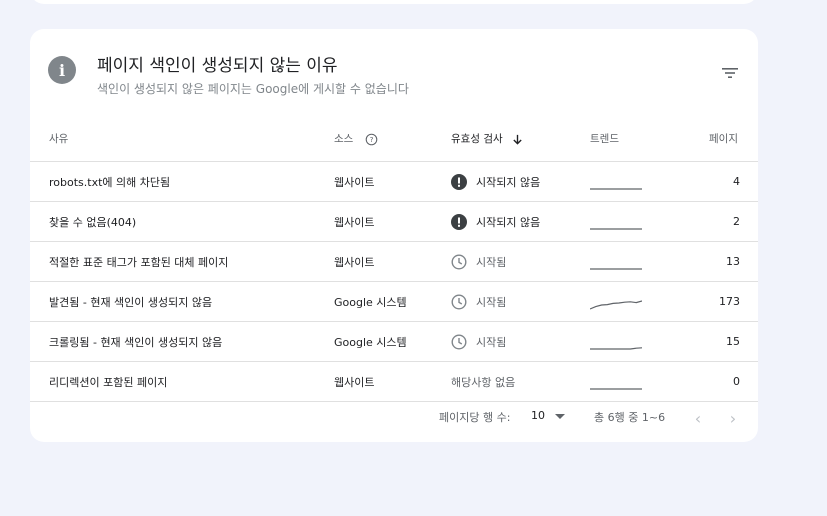  Describe the element at coordinates (560, 416) in the screenshot. I see `dropdown-caret-icon` at that location.